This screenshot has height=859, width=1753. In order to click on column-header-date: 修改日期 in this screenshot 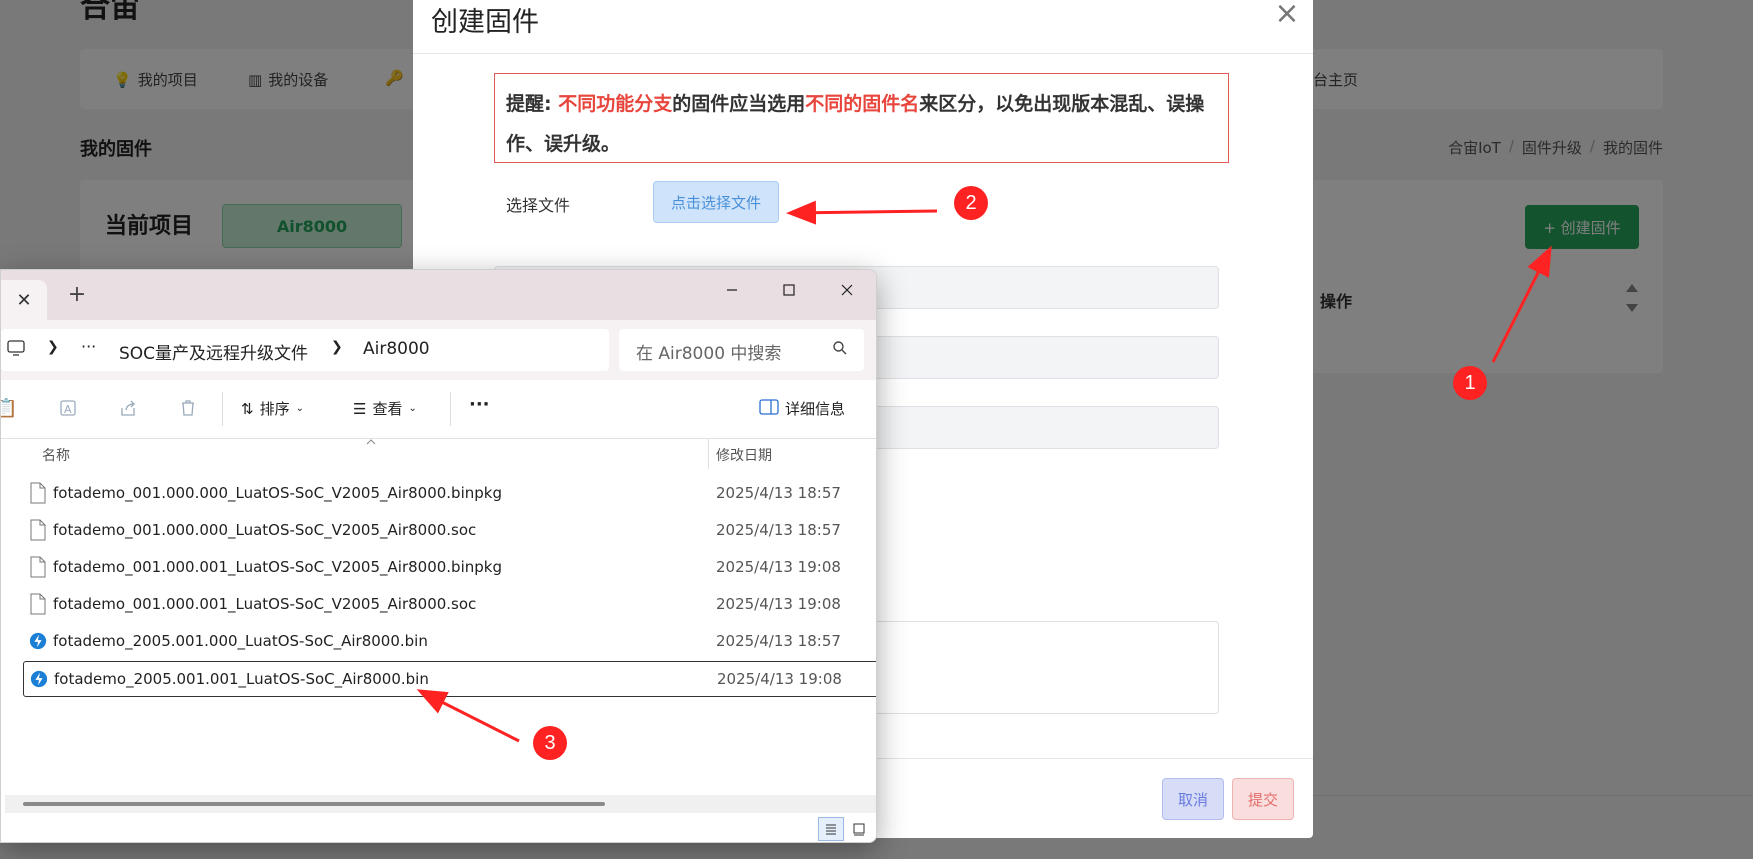, I will do `click(744, 455)`.